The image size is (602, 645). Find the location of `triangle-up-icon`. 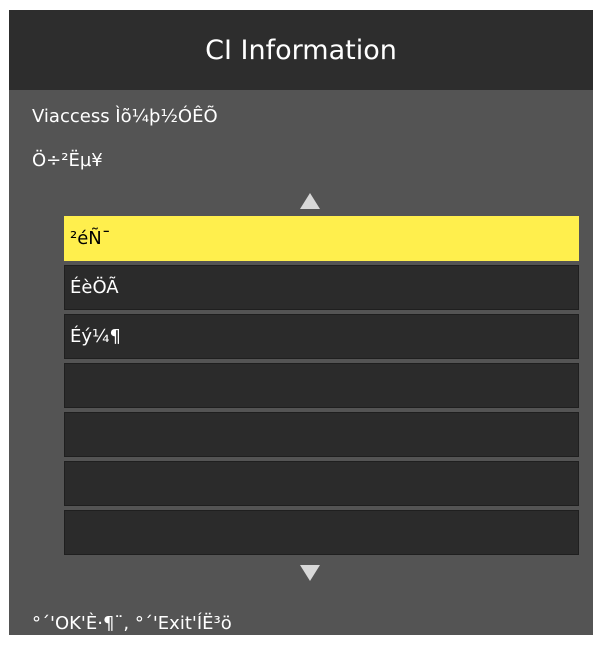

triangle-up-icon is located at coordinates (310, 201).